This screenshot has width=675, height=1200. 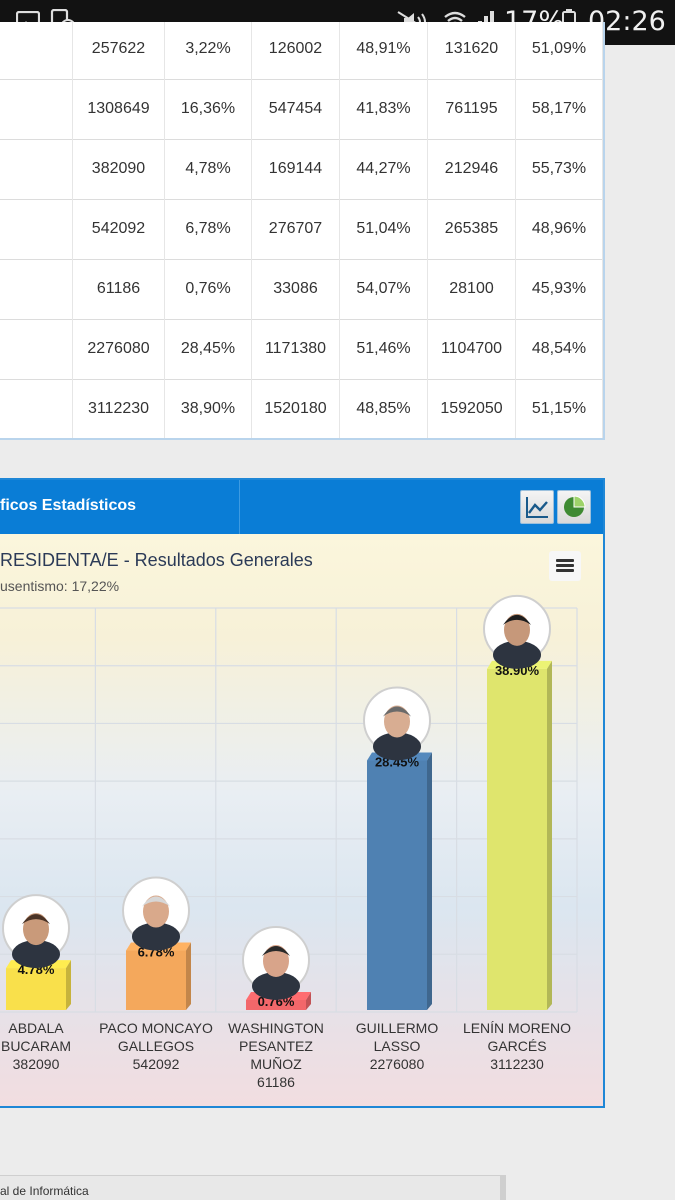 What do you see at coordinates (208, 230) in the screenshot?
I see `percent-cell: 6,78%` at bounding box center [208, 230].